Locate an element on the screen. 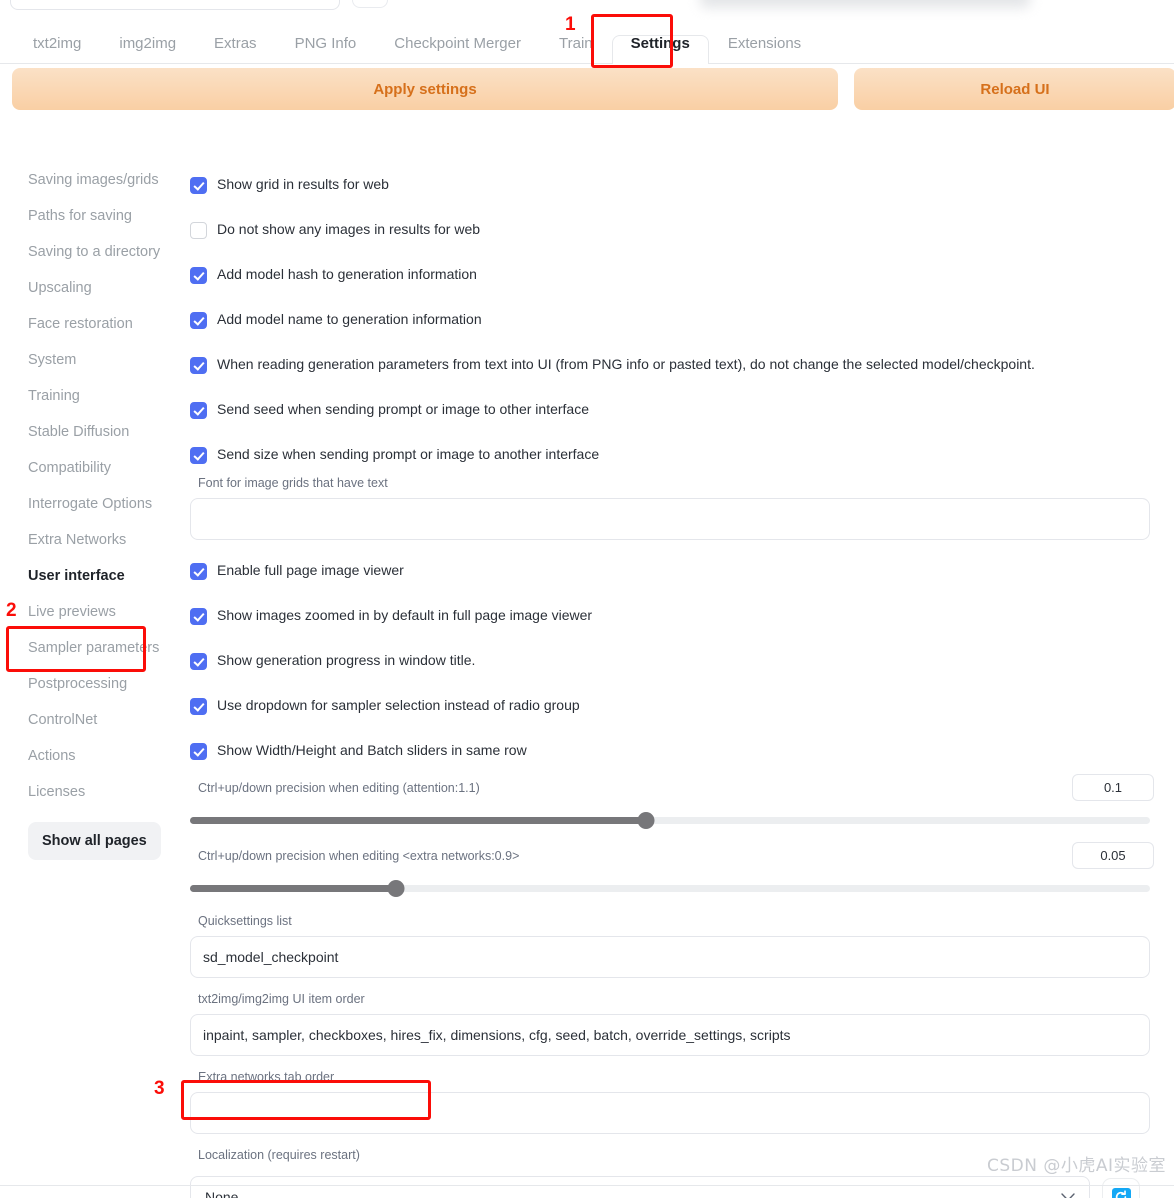 The image size is (1174, 1198). quicksettings-field: Quicksettings list sd_model_checkpoint is located at coordinates (672, 946).